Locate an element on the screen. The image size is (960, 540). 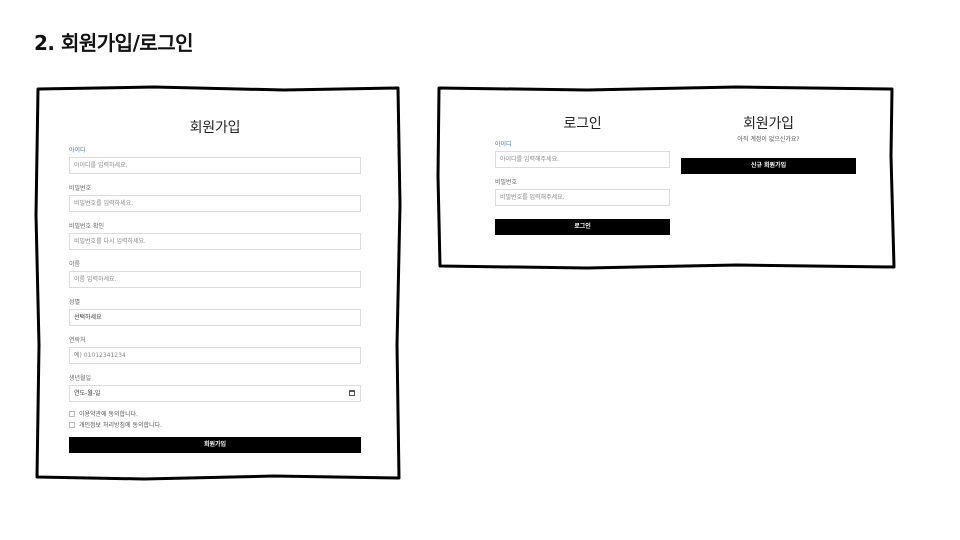
phone-input: 예) 01012341234 is located at coordinates (215, 355).